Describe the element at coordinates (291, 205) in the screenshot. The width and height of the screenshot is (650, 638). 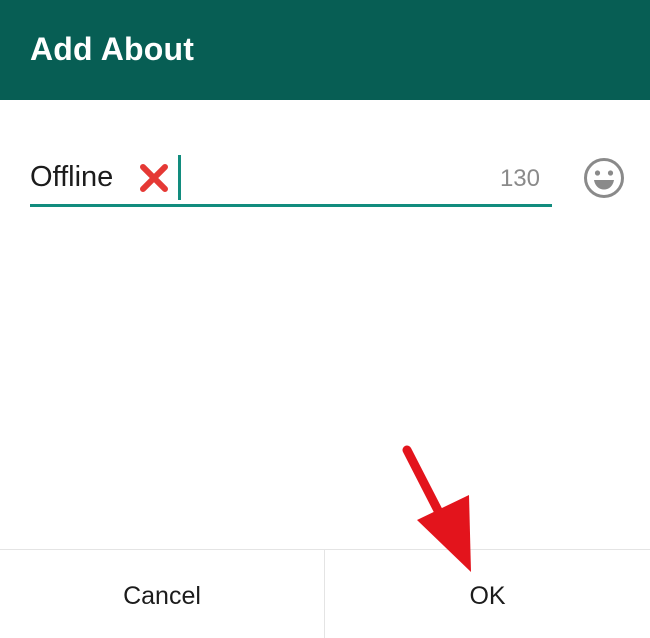
I see `input-underline` at that location.